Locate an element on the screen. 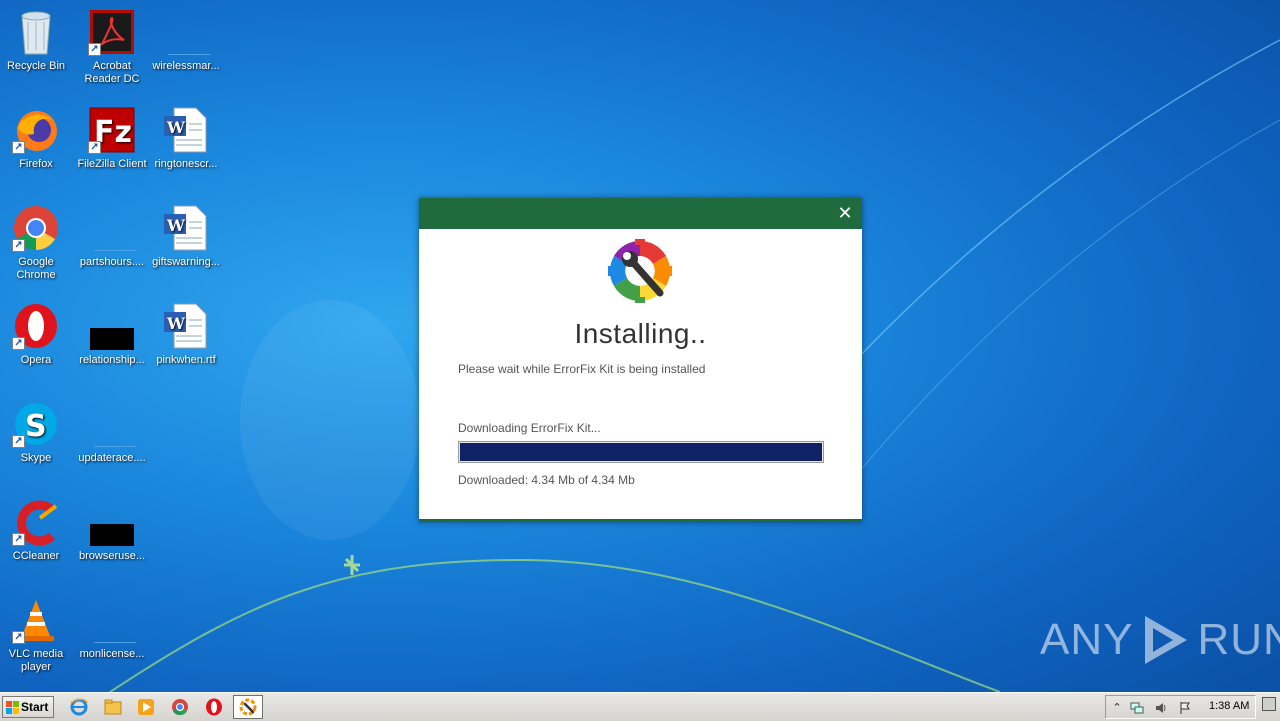 This screenshot has height=721, width=1280. desktop-icon-recycle-bin: Recycle Bin is located at coordinates (37, 51).